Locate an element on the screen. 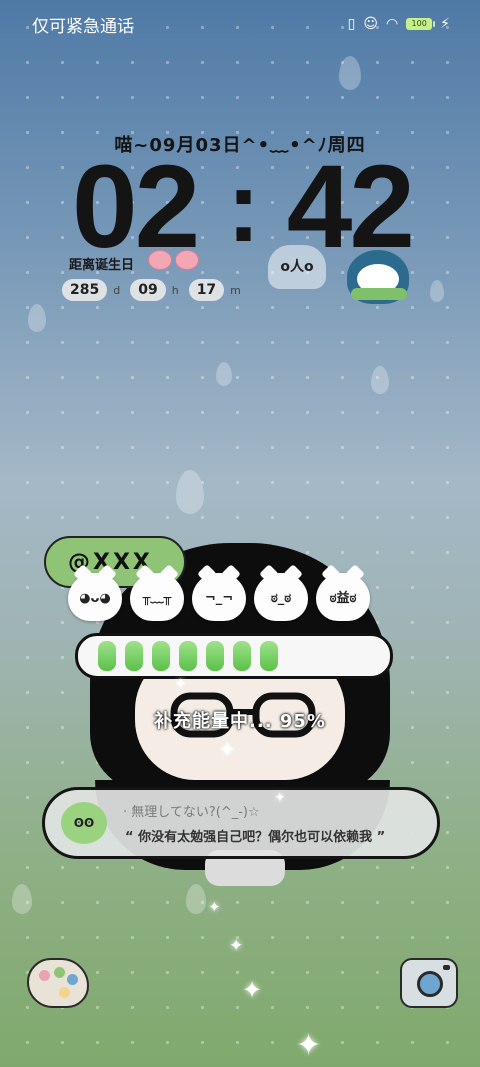 The width and height of the screenshot is (480, 1067). vibrate-icon: ▯ is located at coordinates (351, 24).